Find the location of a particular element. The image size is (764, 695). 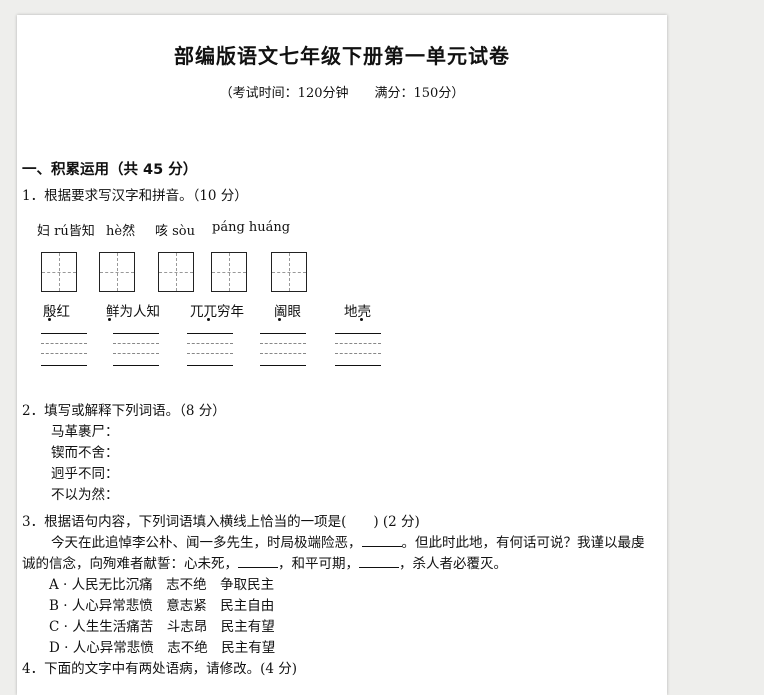

exam-info: （考试时间：120分钟 满分：150分） is located at coordinates (342, 91).